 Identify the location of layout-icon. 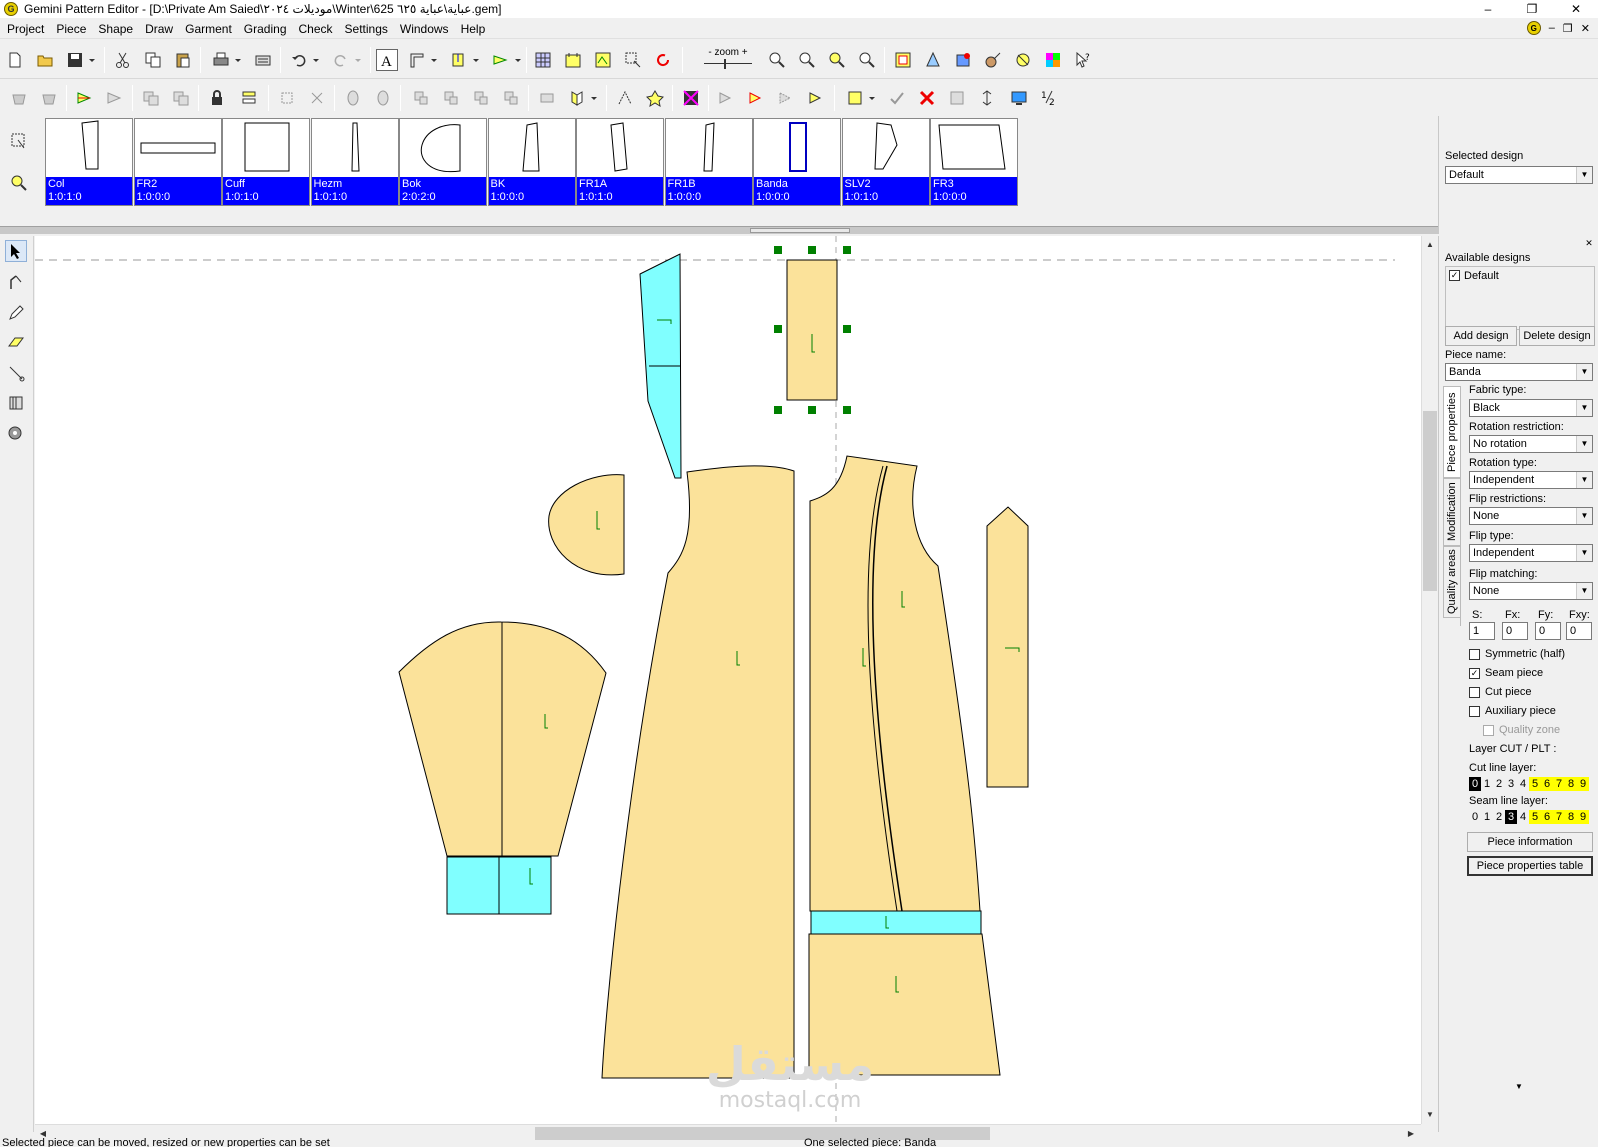
(603, 60).